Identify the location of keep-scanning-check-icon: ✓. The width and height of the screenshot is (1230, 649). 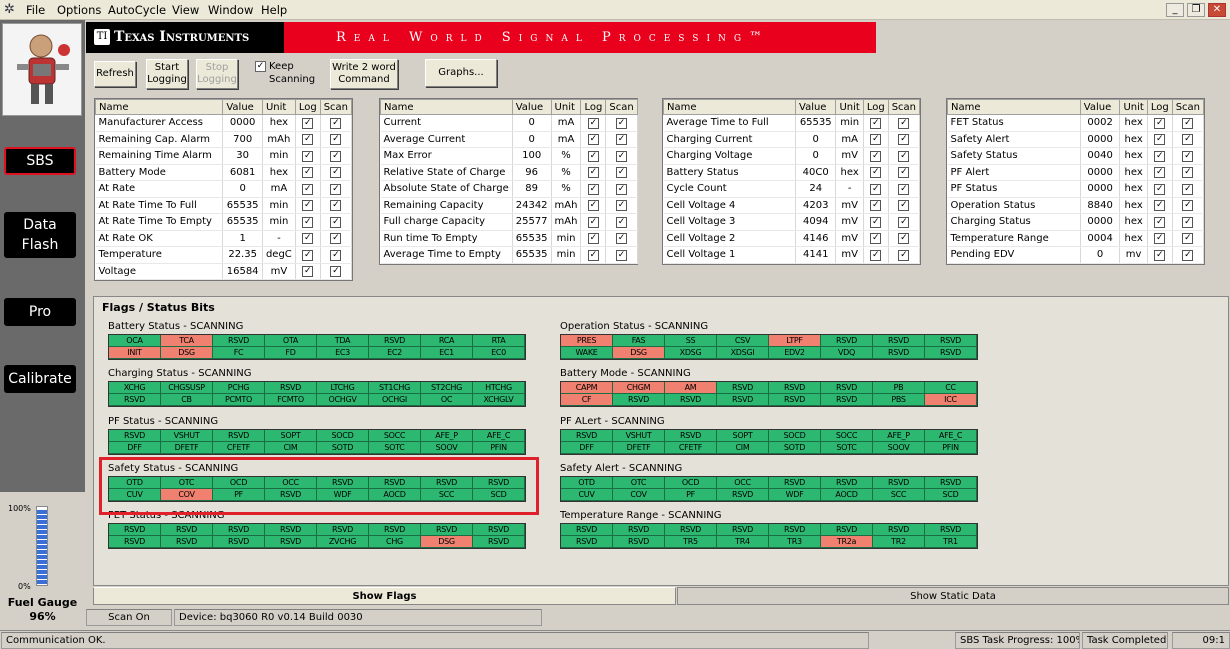
(260, 66).